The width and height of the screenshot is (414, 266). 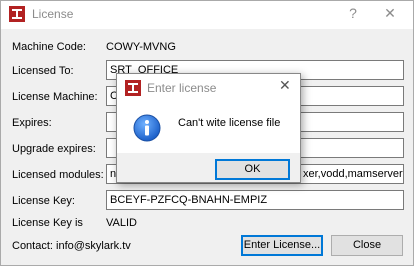 I want to click on license-machine-label: License Machine:, so click(x=55, y=97).